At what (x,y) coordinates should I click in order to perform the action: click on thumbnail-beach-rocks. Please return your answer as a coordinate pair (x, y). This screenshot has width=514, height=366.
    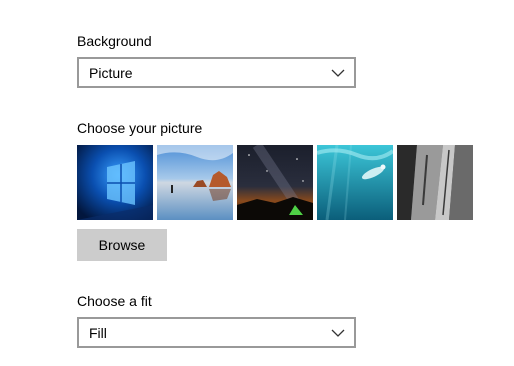
    Looking at the image, I should click on (195, 182).